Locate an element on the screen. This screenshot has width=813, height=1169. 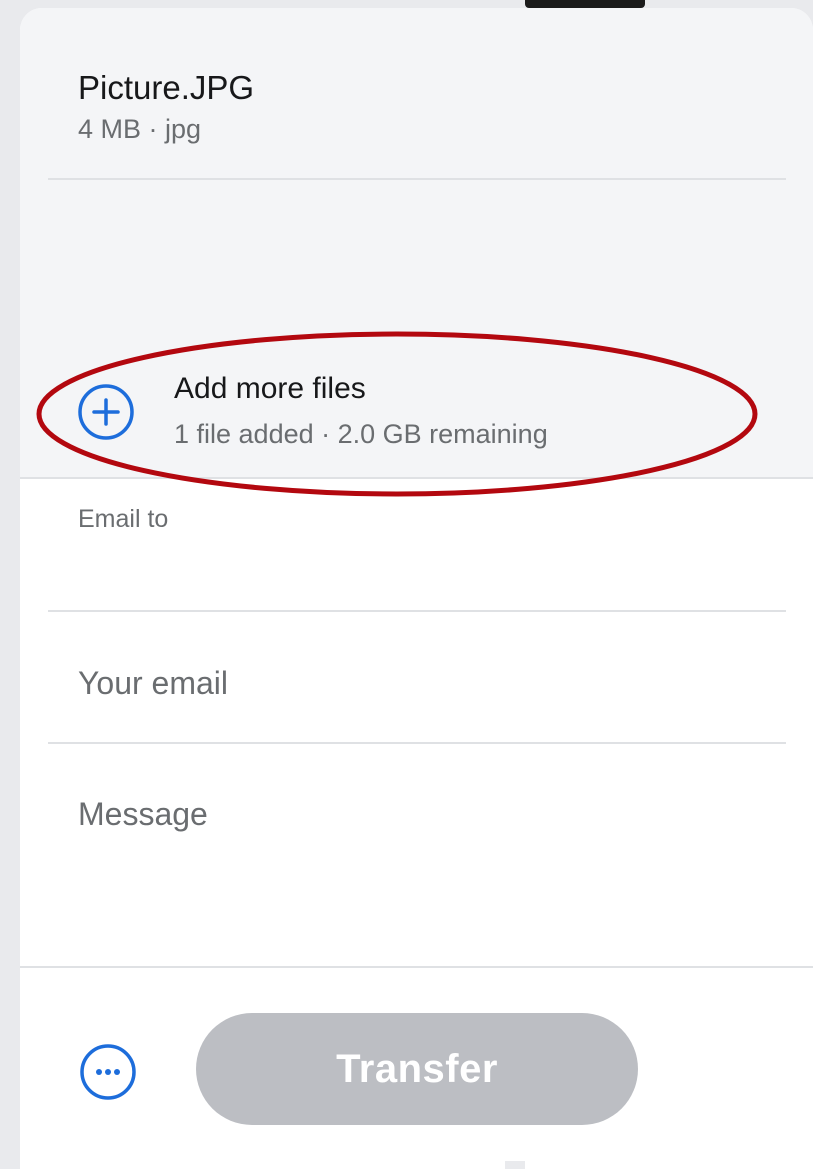
file-meta: 4 MB · jpg is located at coordinates (140, 129).